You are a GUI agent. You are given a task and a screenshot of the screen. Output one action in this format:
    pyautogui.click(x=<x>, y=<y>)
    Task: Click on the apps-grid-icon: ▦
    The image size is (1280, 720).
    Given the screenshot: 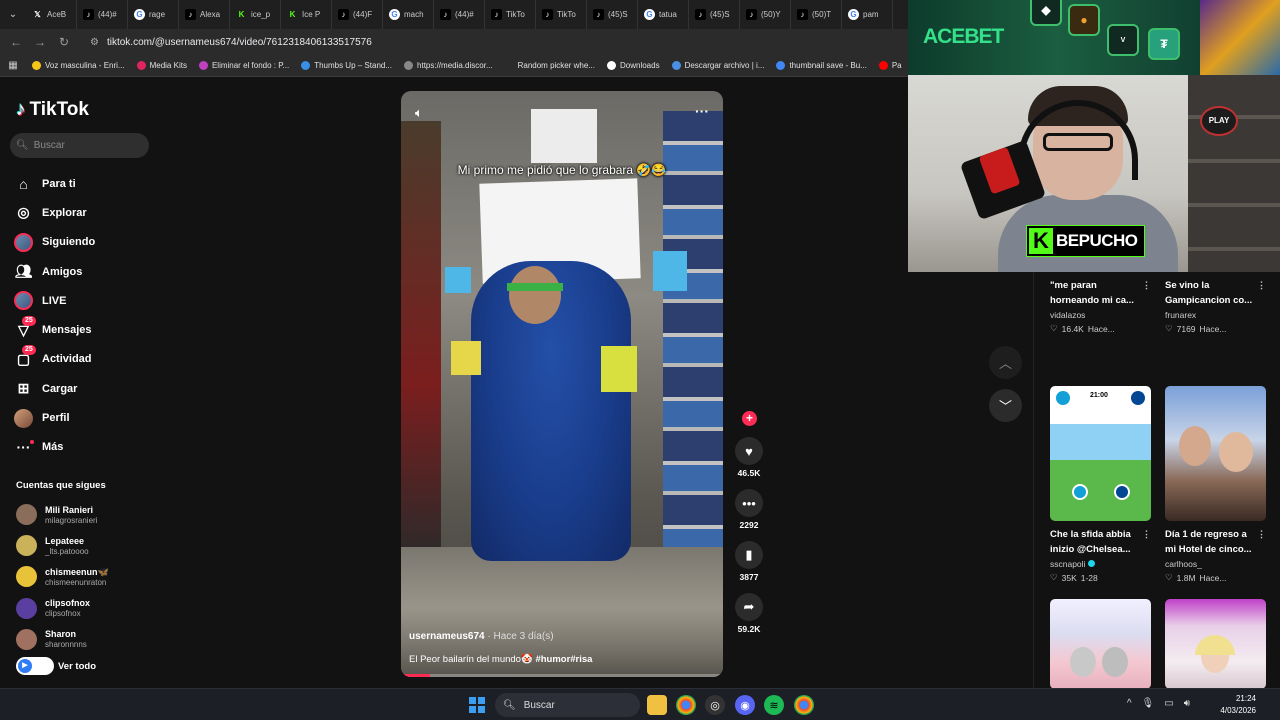 What is the action you would take?
    pyautogui.click(x=13, y=65)
    